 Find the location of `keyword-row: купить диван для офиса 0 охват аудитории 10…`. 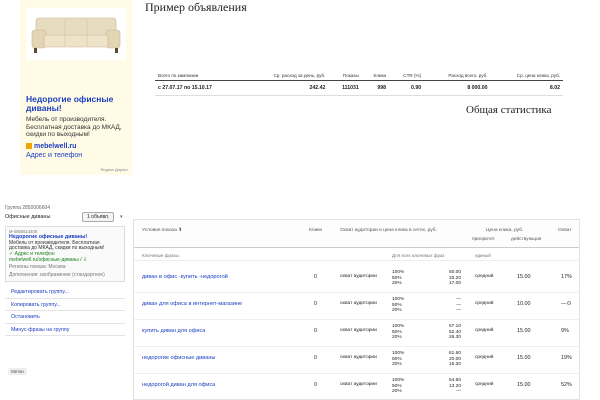

keyword-row: купить диван для офиса 0 охват аудитории 10… is located at coordinates (356, 333).